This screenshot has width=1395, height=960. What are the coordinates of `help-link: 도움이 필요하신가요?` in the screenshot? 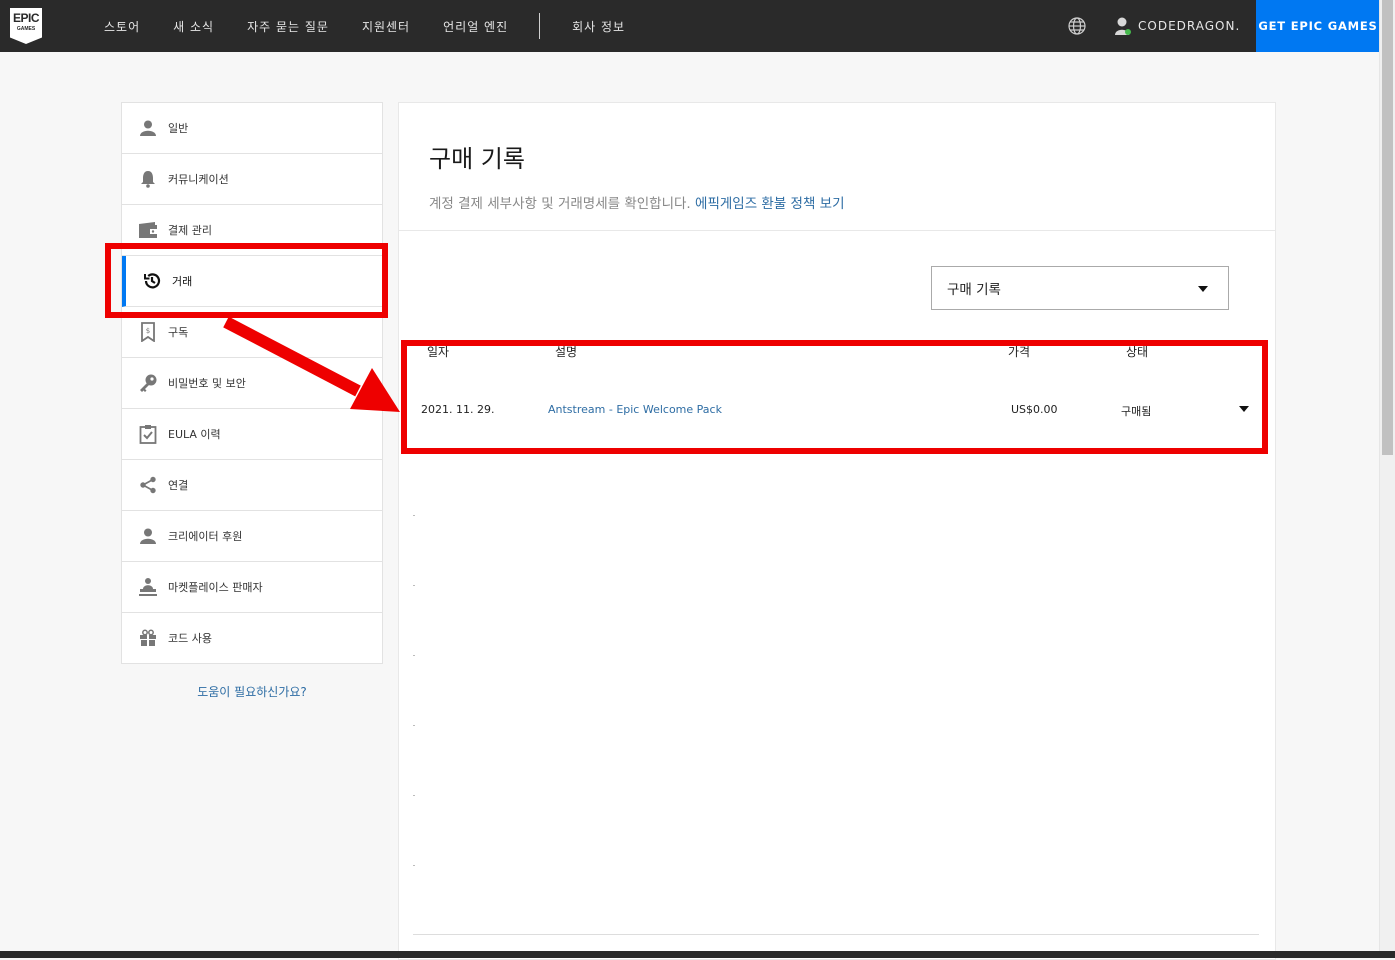 It's located at (252, 691).